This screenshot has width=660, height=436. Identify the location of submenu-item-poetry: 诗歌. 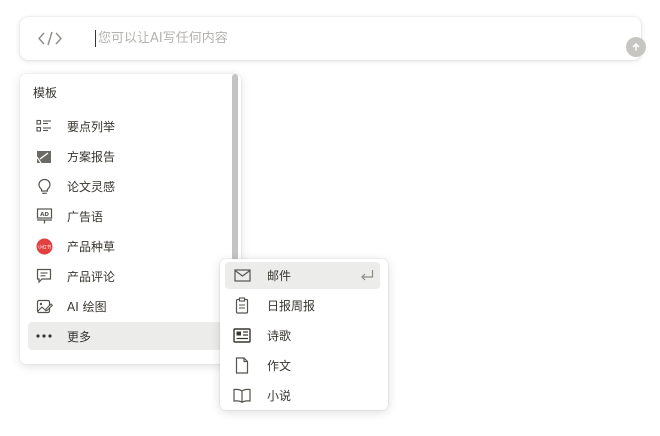
(302, 335).